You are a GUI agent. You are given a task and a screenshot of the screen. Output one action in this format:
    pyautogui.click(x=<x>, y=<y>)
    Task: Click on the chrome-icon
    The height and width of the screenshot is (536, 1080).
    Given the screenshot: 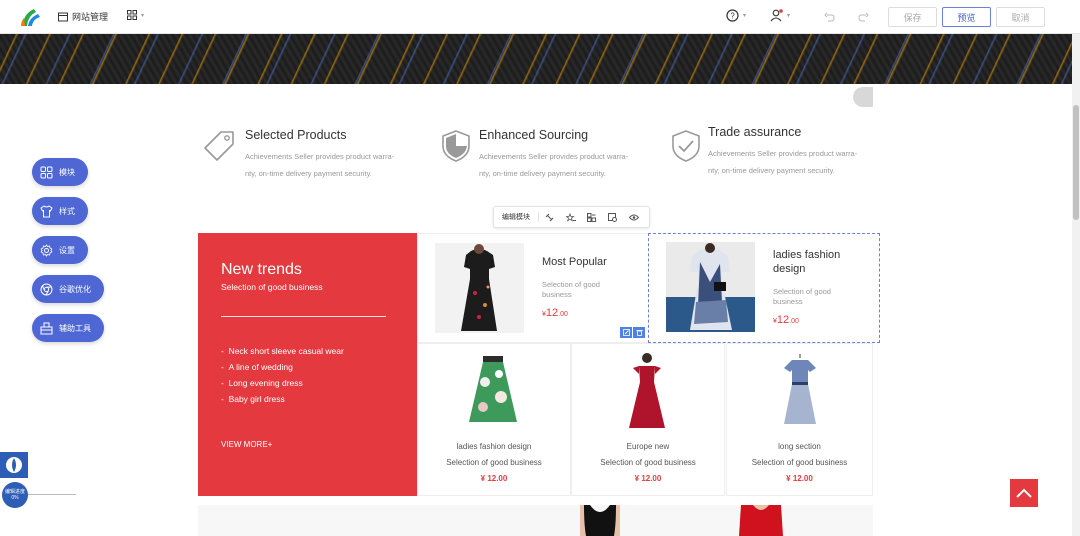 What is the action you would take?
    pyautogui.click(x=46, y=289)
    